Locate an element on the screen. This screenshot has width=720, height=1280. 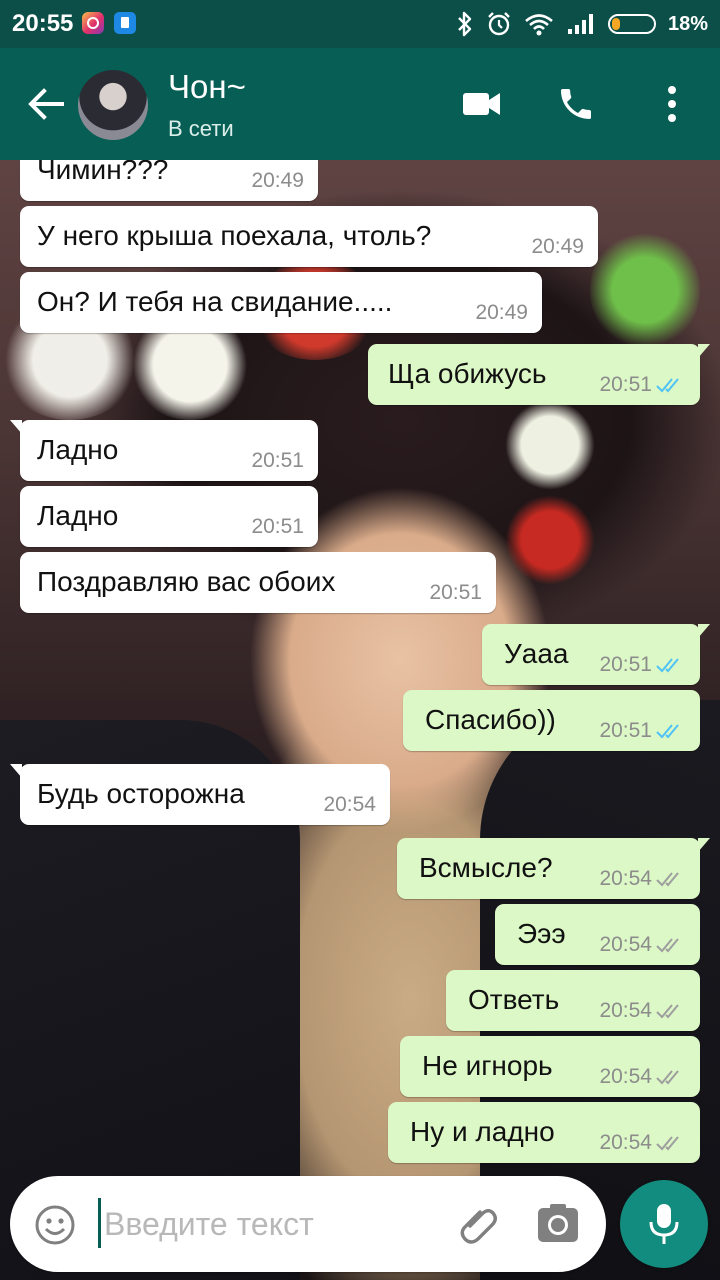
back-arrow-icon is located at coordinates (46, 104).